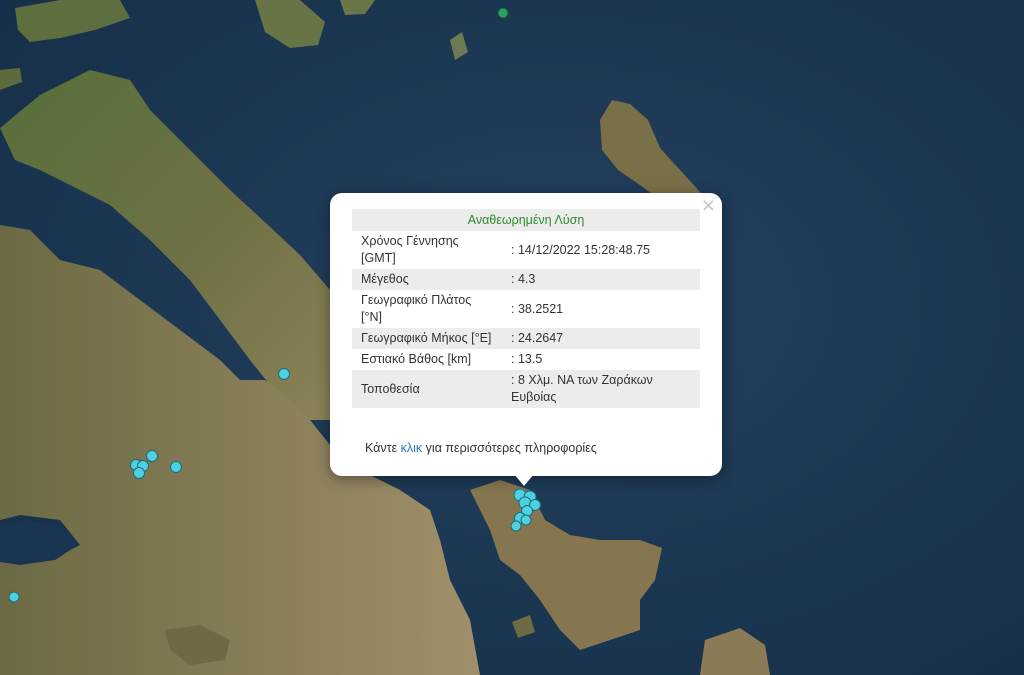 This screenshot has width=1024, height=675. Describe the element at coordinates (601, 338) in the screenshot. I see `row-value: : 24.2647` at that location.